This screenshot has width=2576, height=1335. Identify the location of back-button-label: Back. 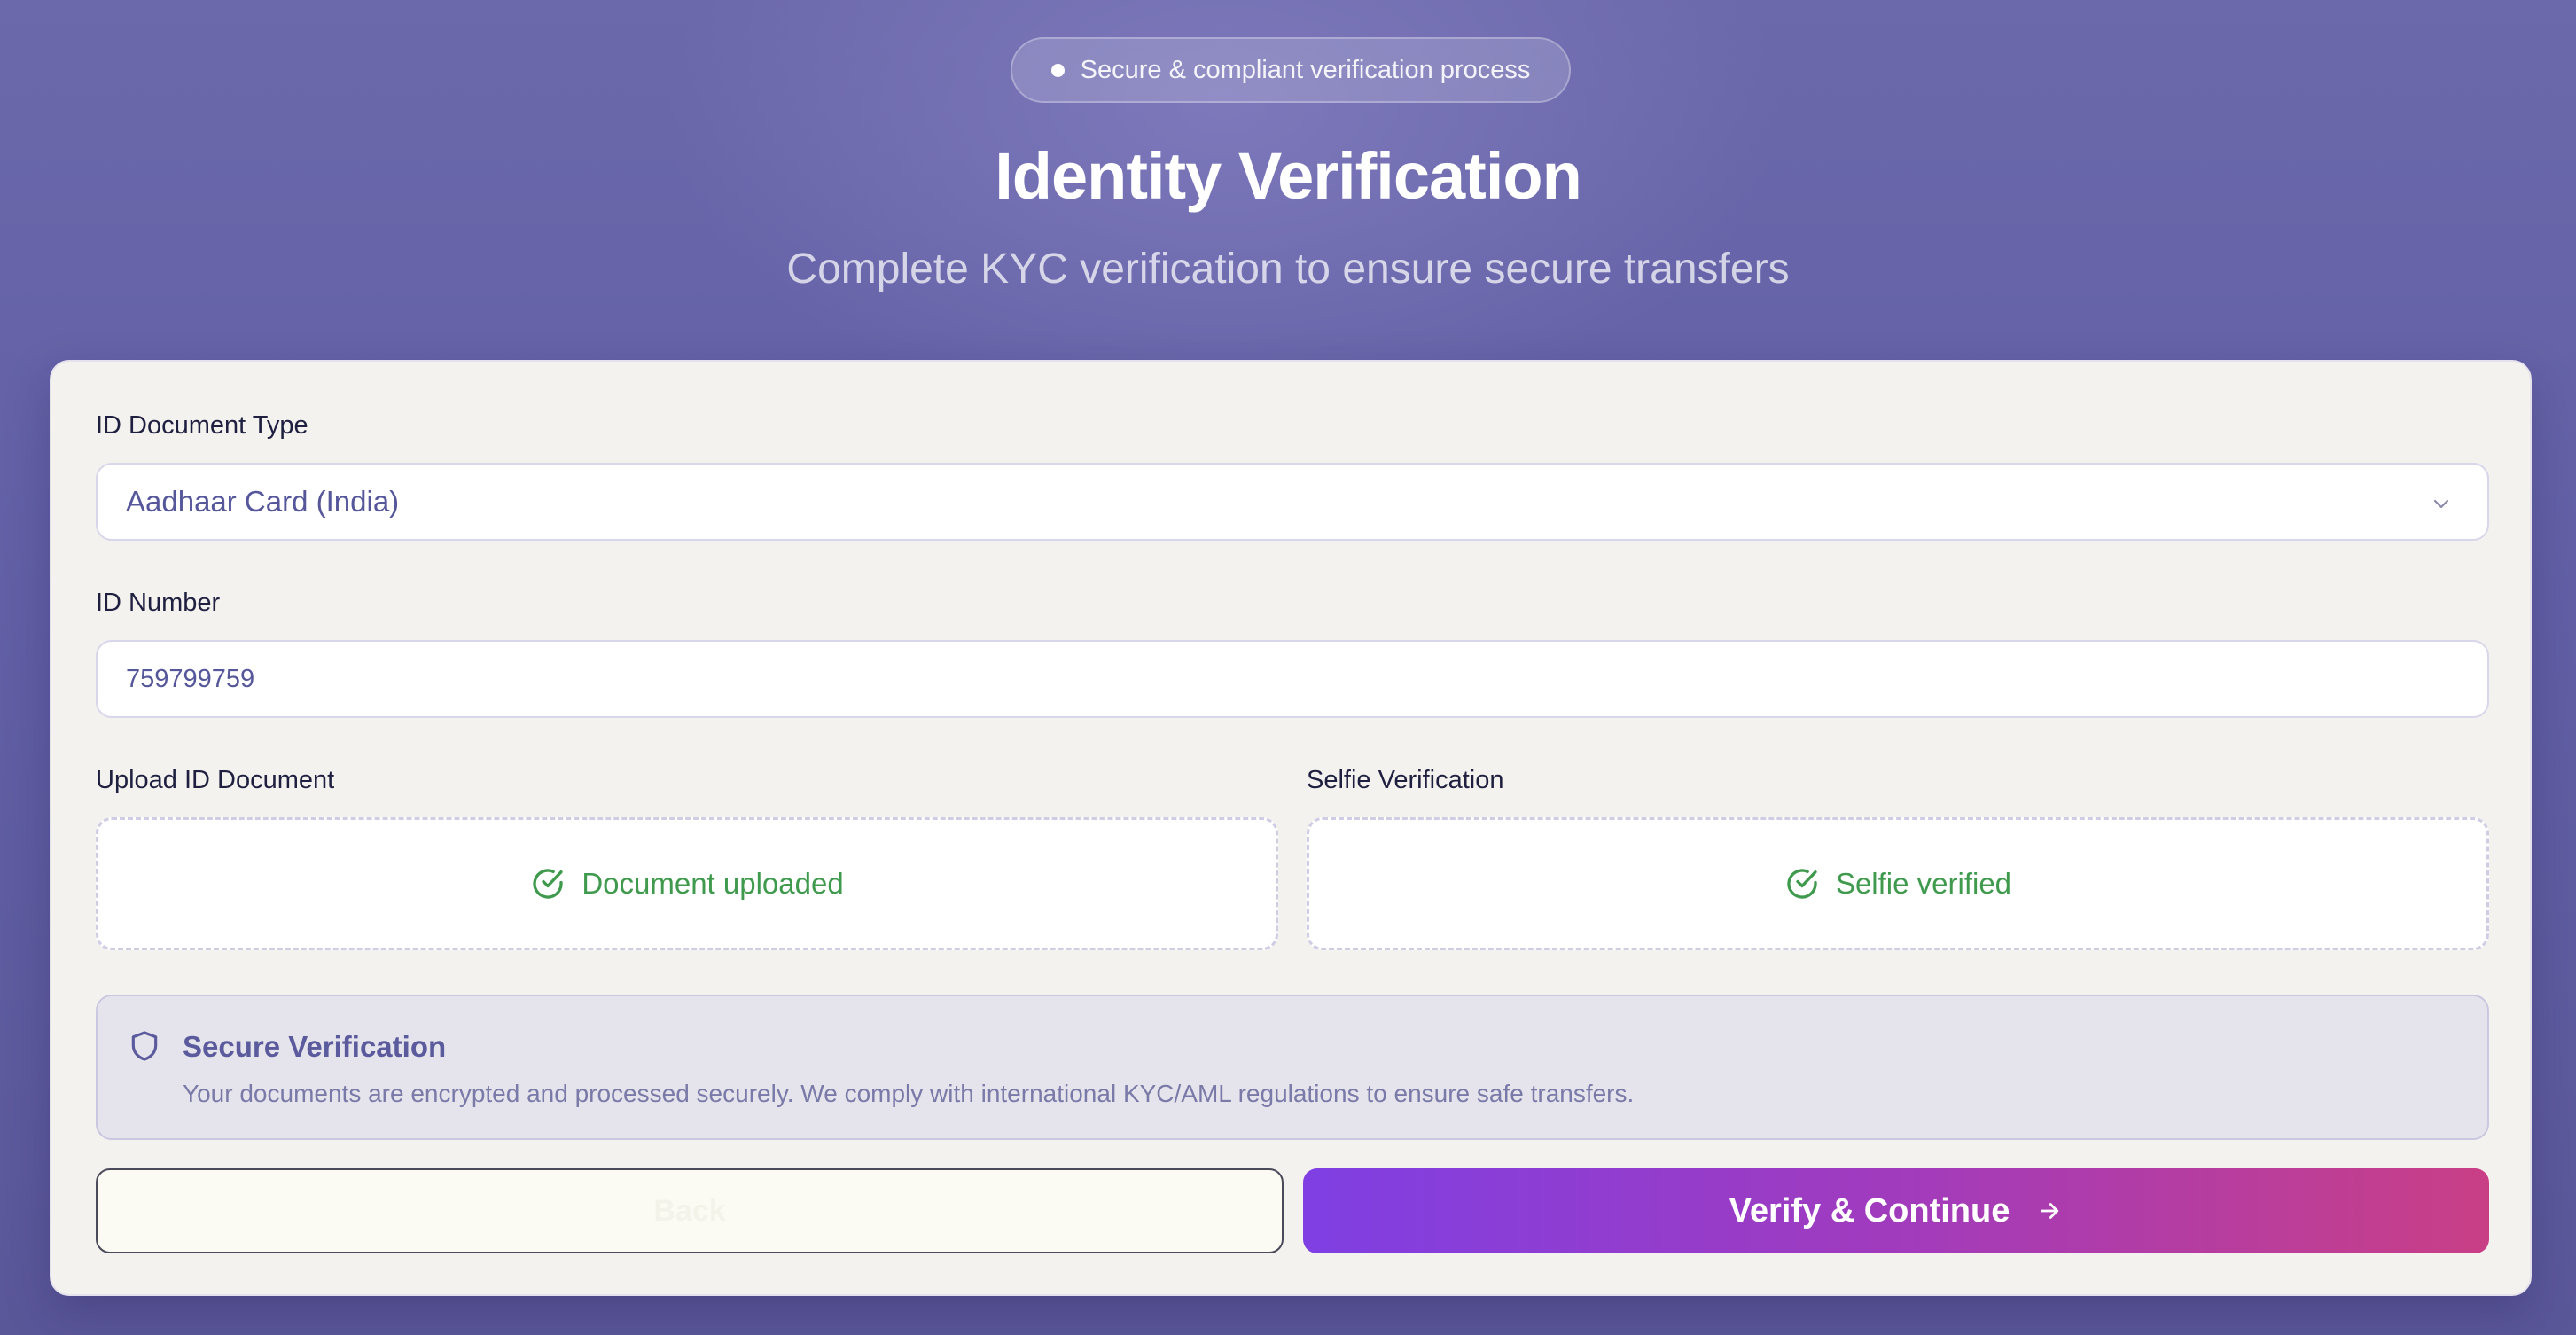
(689, 1210).